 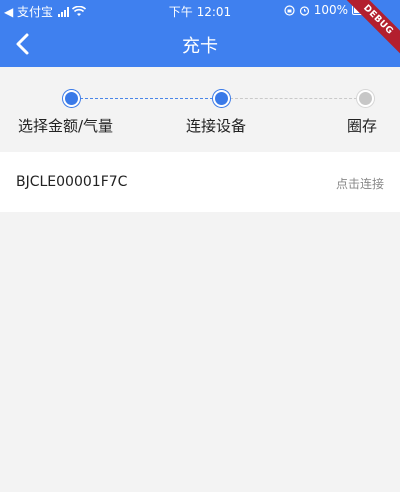 I want to click on device-list-item: BJCLE00001F7C 点击连接, so click(x=200, y=182).